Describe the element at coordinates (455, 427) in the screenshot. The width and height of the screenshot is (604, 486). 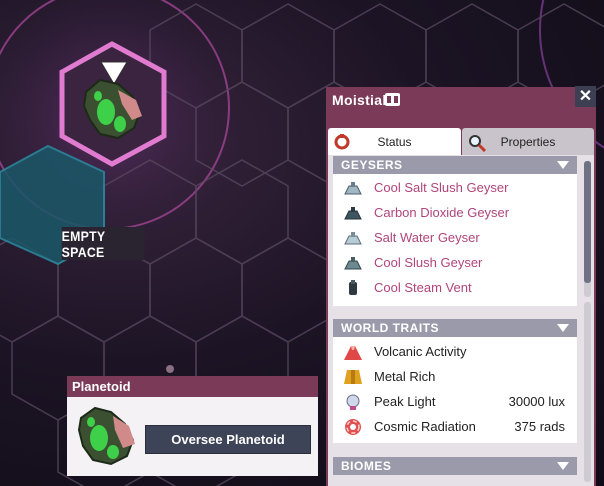
I see `list-item: Cosmic Radiation 375 rads` at that location.